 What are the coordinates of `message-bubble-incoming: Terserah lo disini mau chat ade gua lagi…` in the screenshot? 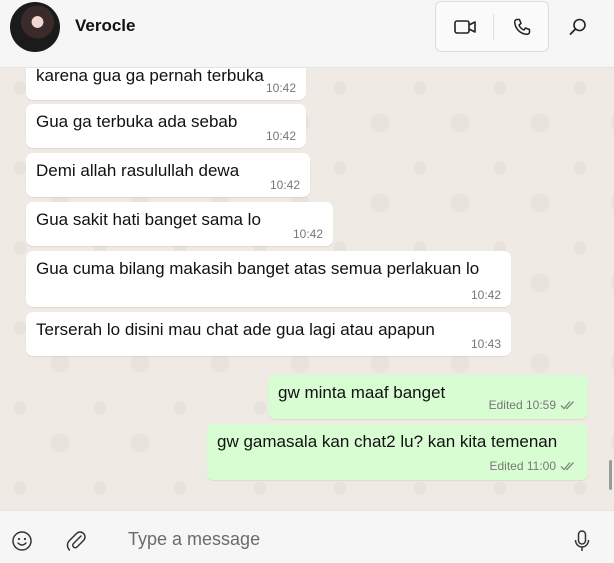 It's located at (268, 334).